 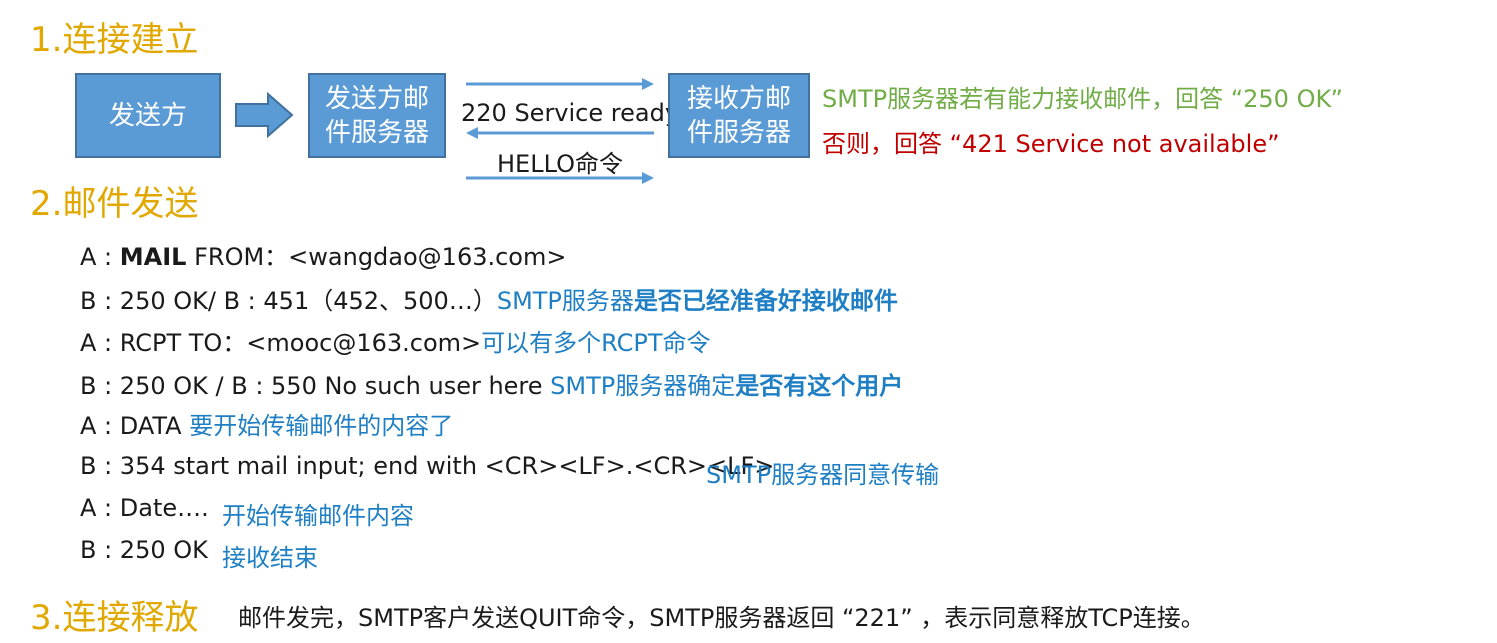 What do you see at coordinates (100, 257) in the screenshot?
I see `command-prefix: A :` at bounding box center [100, 257].